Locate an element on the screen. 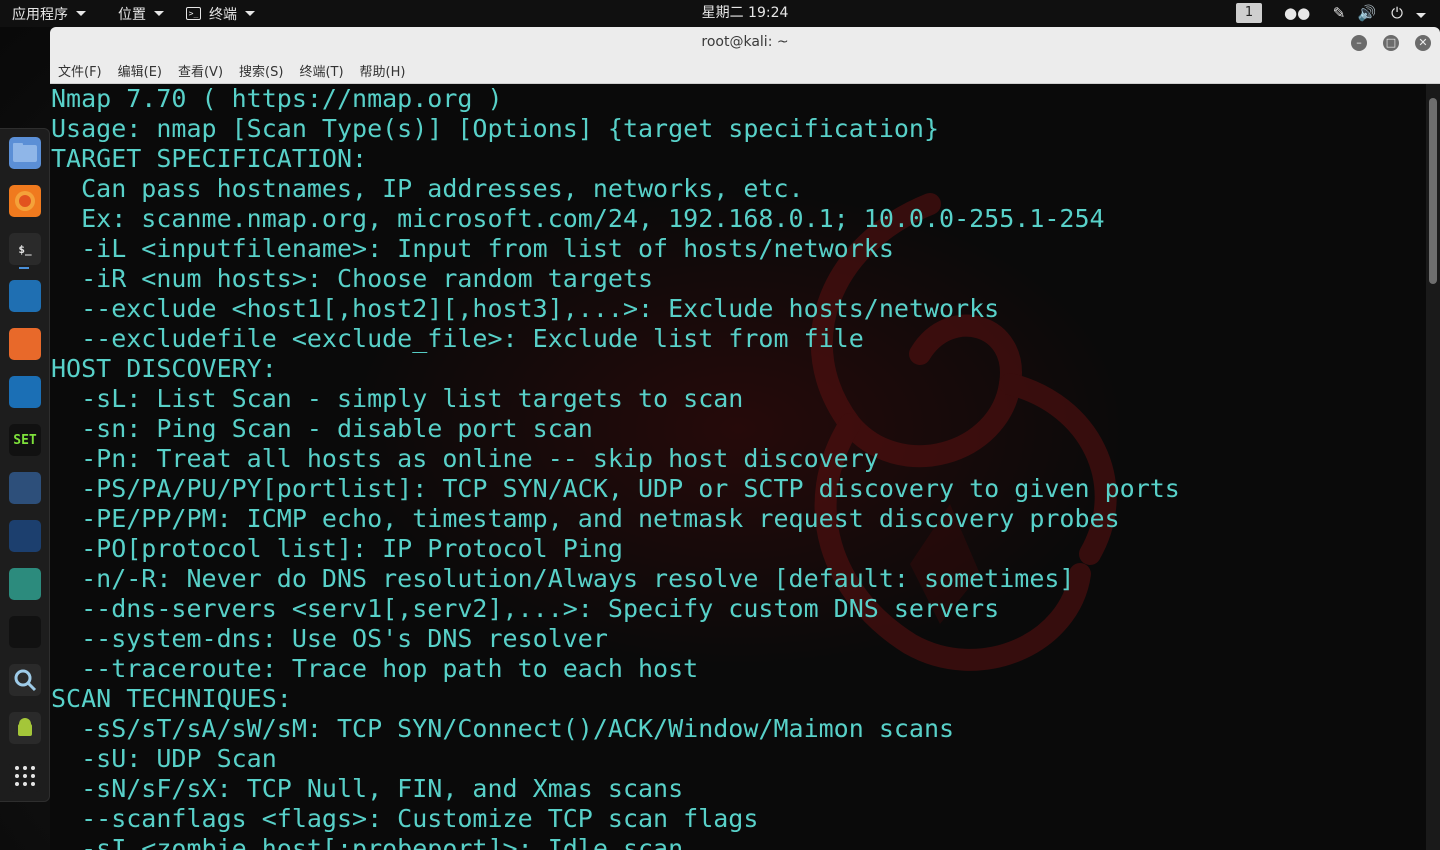 This screenshot has width=1440, height=850. window-titlebar: root@kali: ~ – □ ✕ is located at coordinates (745, 42).